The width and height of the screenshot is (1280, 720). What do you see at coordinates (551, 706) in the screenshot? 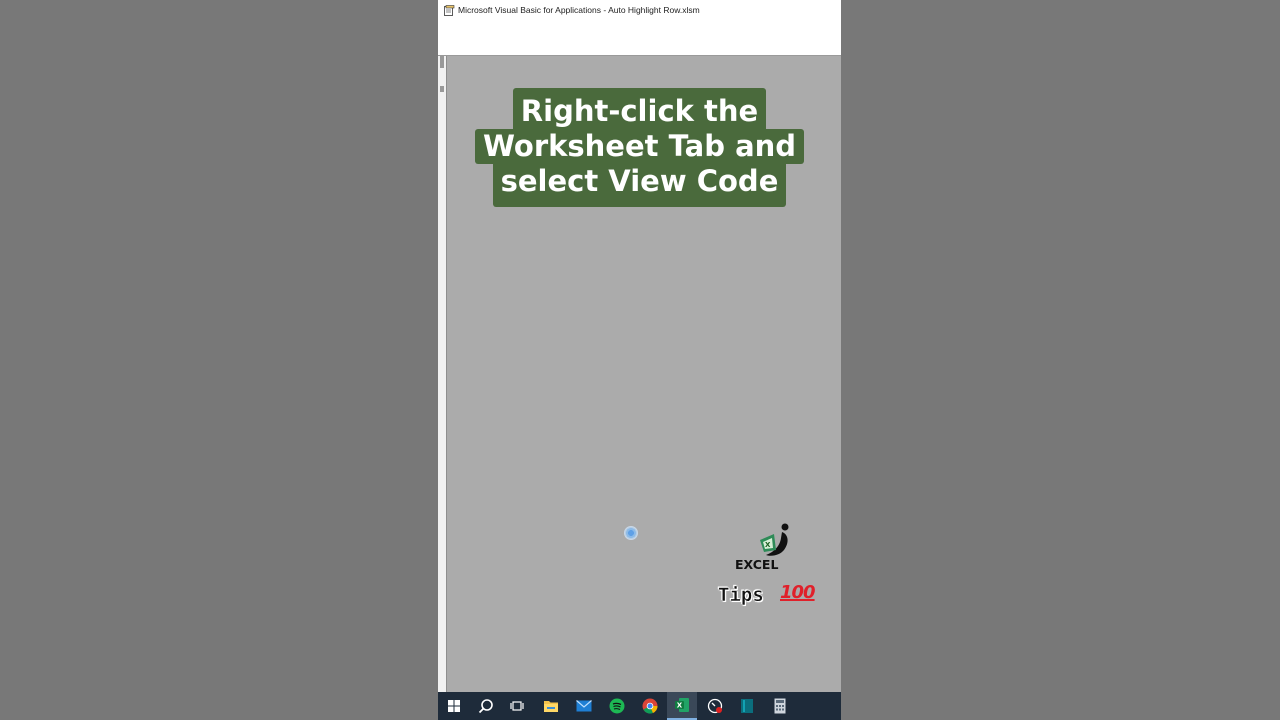
I see `file-explorer-icon` at bounding box center [551, 706].